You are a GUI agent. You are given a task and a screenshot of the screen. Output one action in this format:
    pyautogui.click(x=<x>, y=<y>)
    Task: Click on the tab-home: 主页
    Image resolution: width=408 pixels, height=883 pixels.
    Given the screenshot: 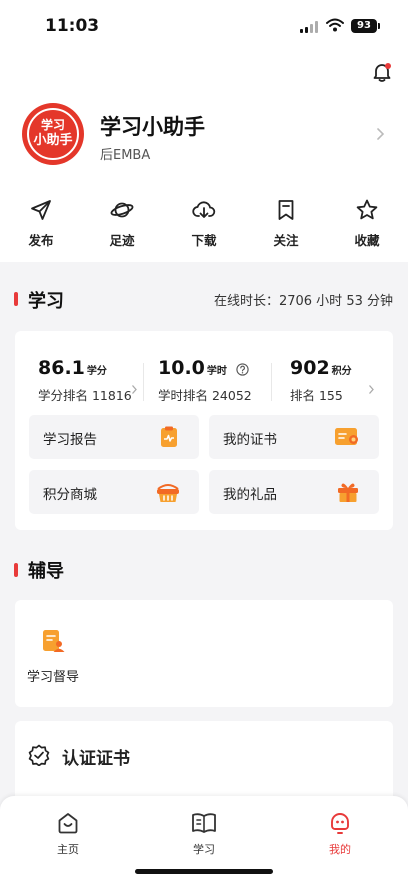 What is the action you would take?
    pyautogui.click(x=68, y=834)
    